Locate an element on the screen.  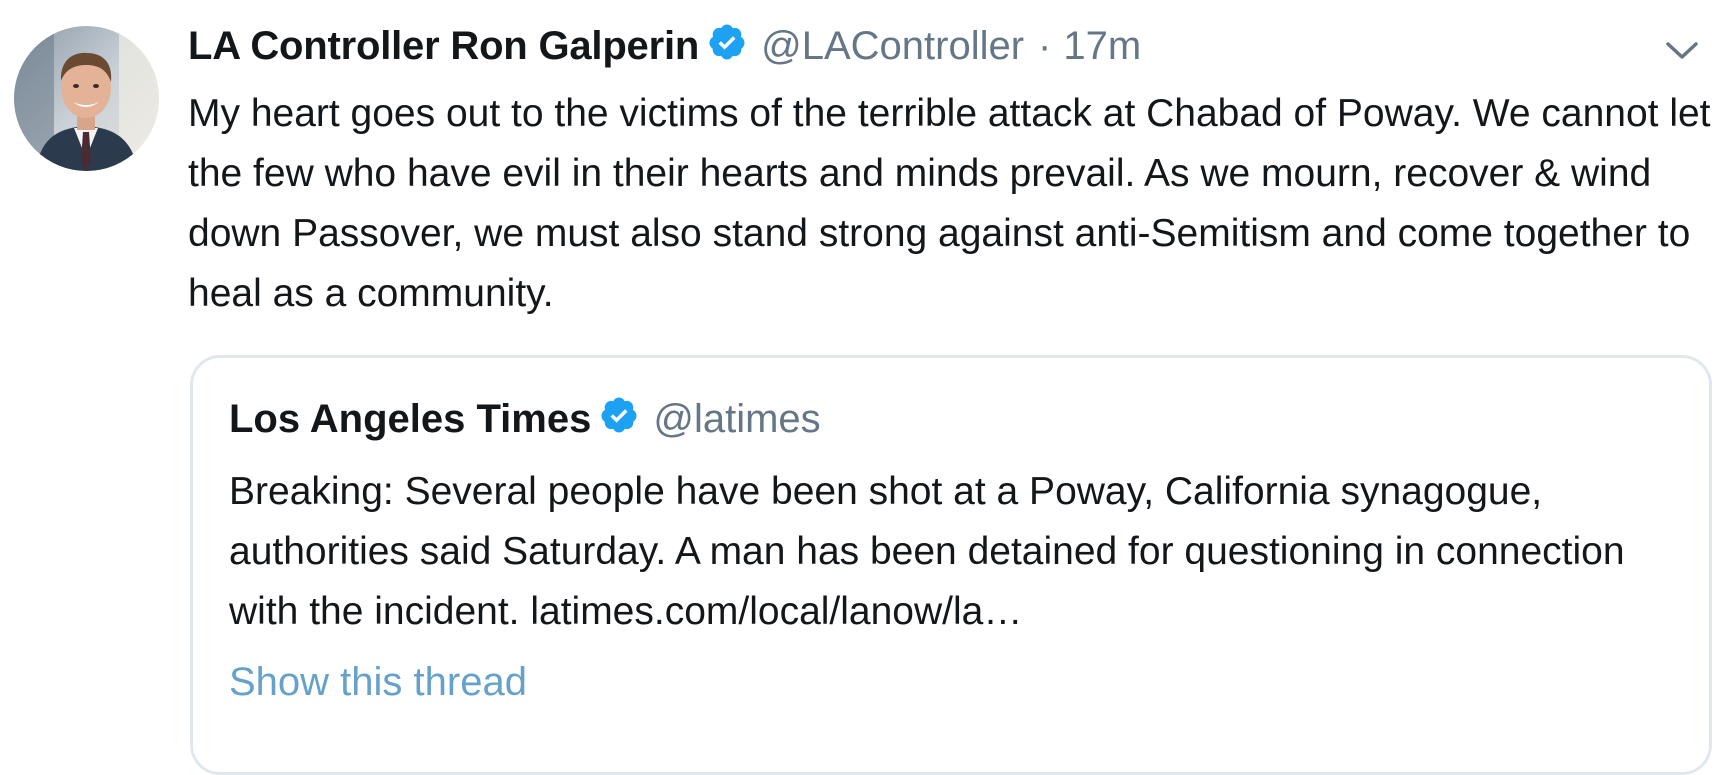
timestamp: 17m is located at coordinates (1102, 46).